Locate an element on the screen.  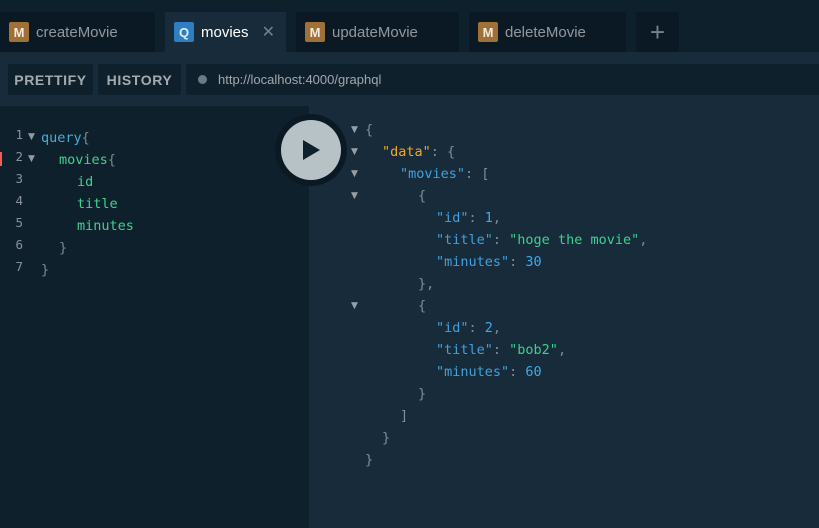
field-minutes: minutes is located at coordinates (105, 226).